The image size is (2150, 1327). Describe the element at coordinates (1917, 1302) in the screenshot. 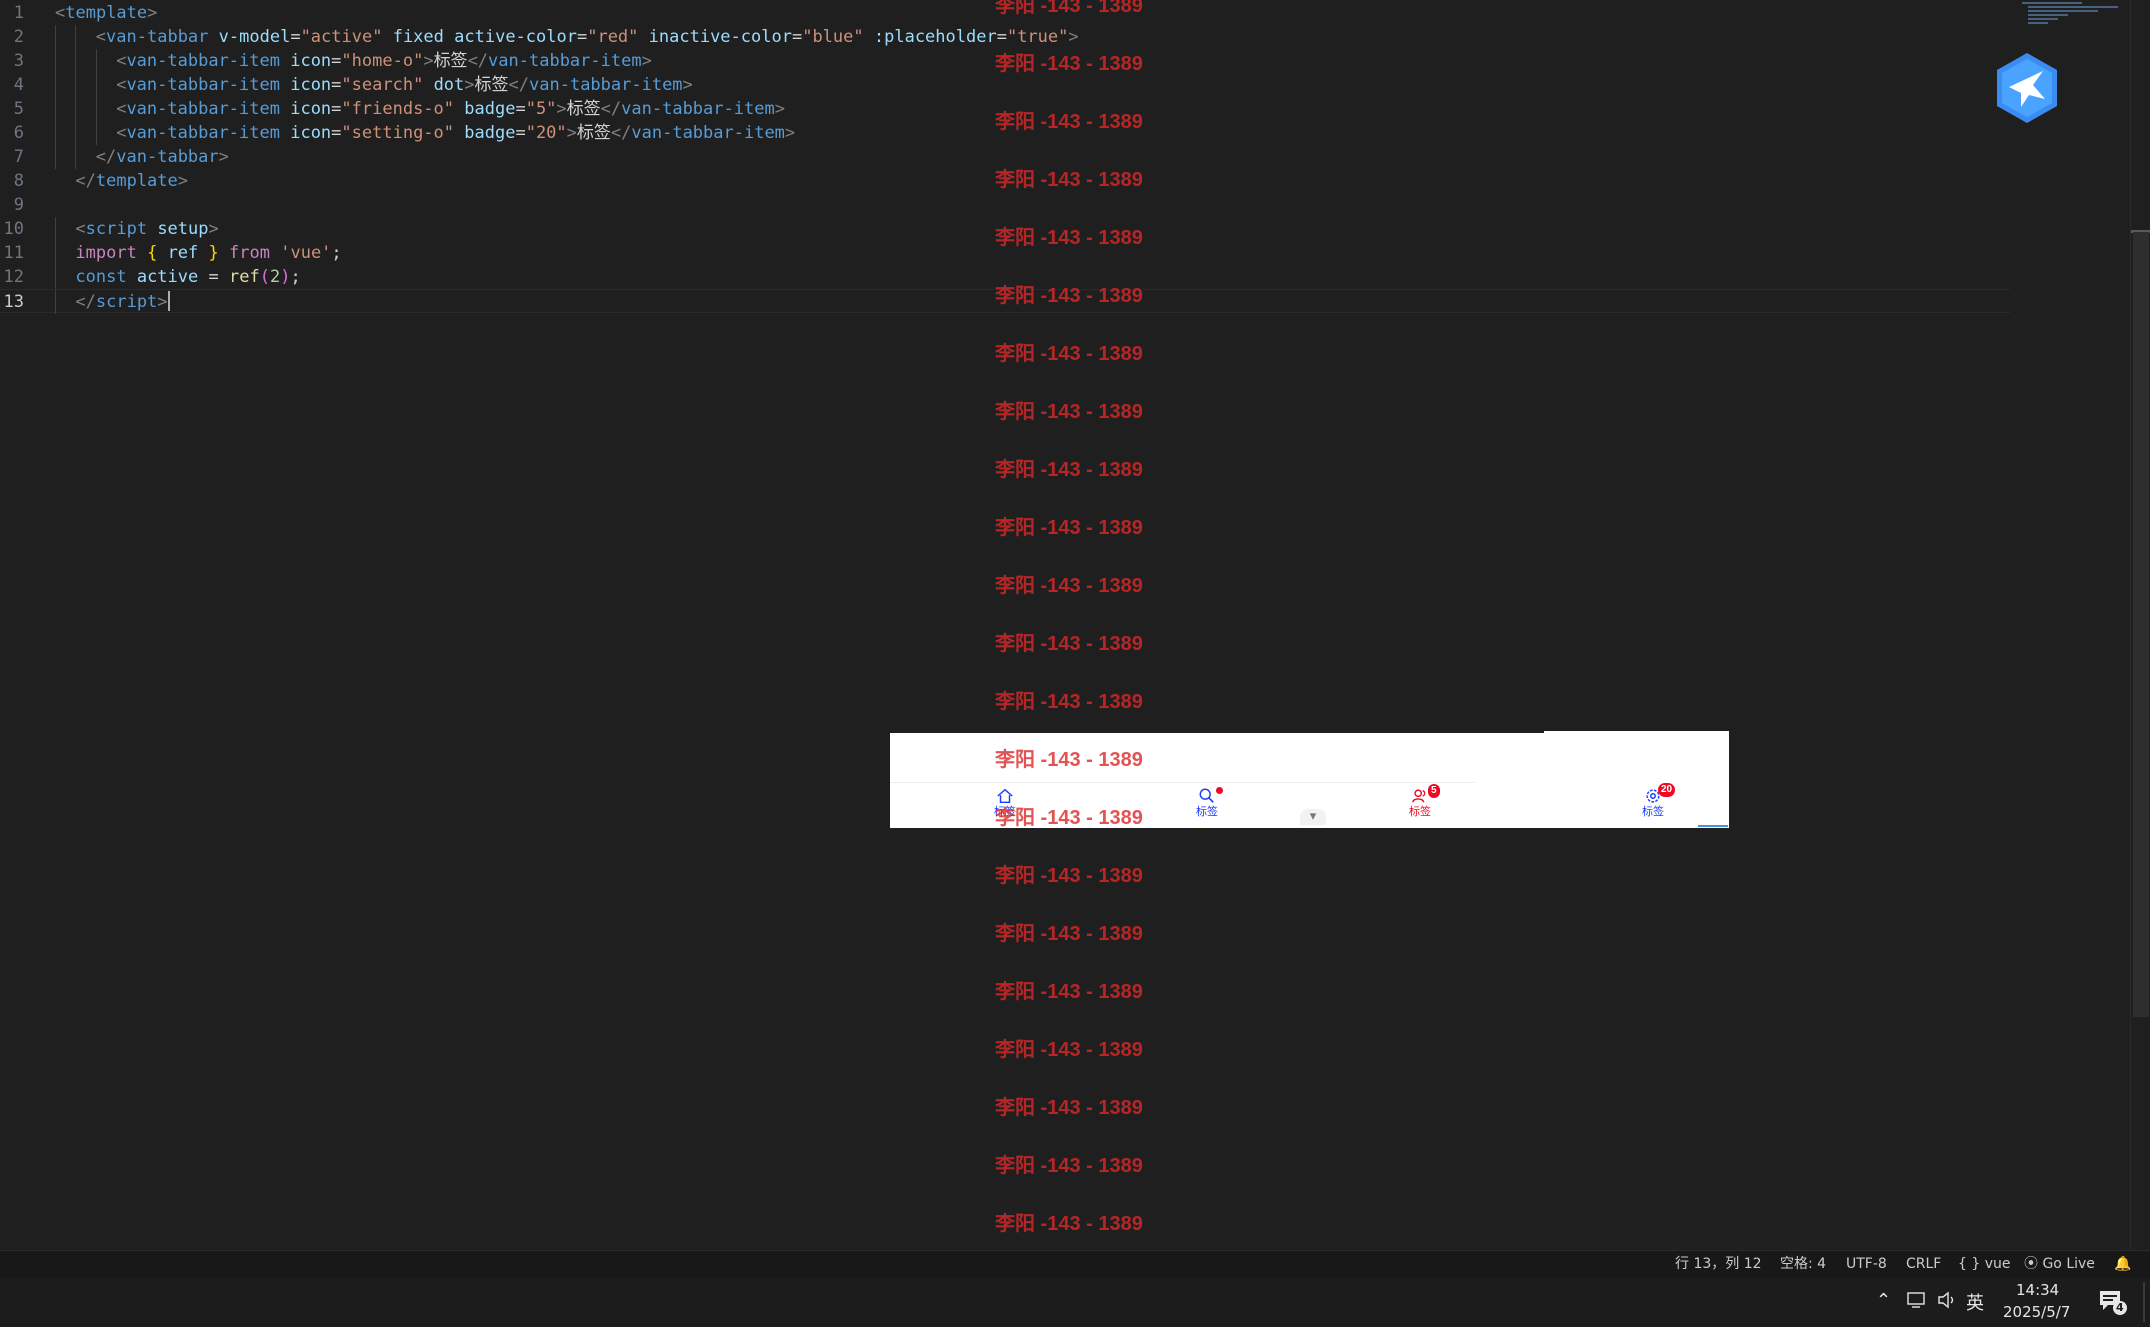

I see `network-icon` at that location.